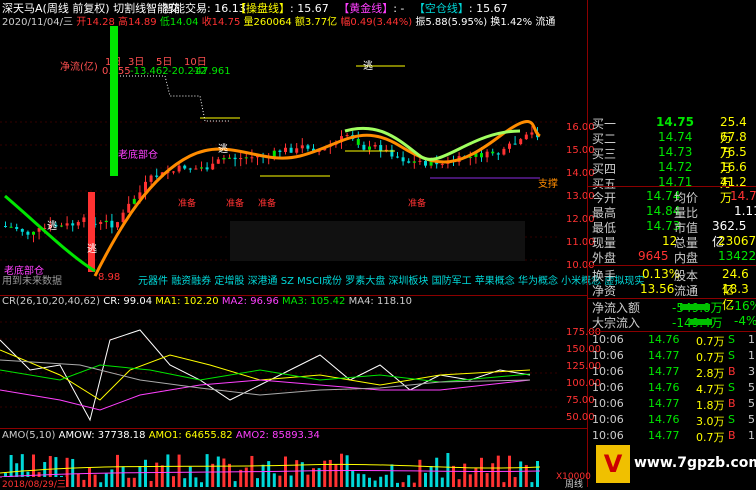  I want to click on stat-label: 净资, so click(604, 291).